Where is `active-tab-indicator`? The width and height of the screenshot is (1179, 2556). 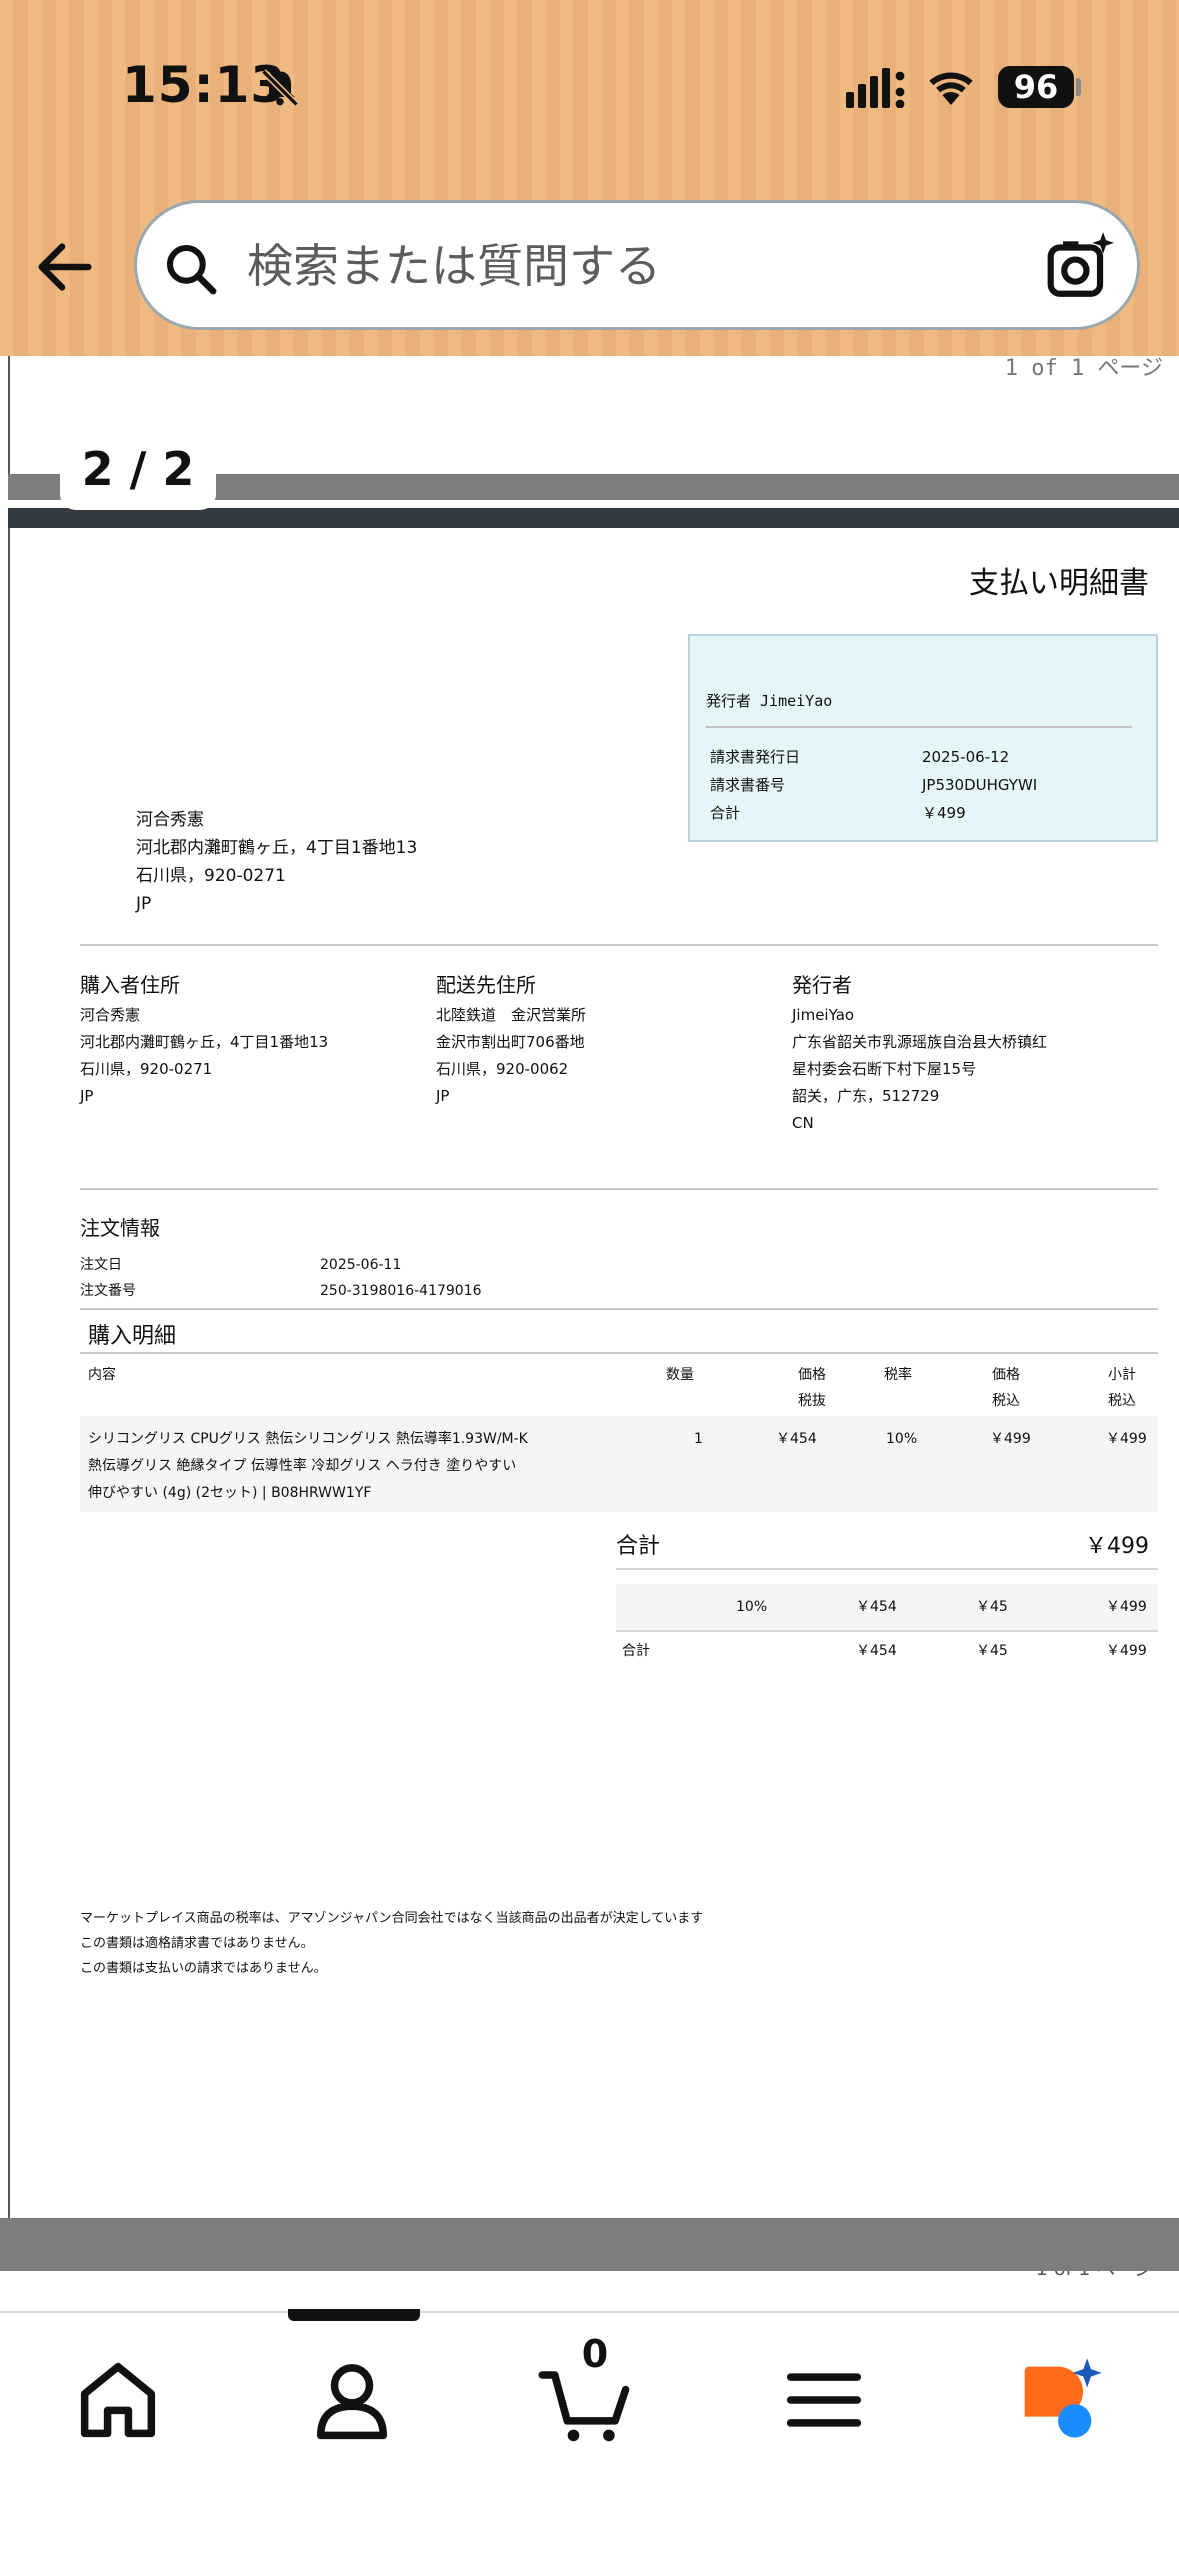
active-tab-indicator is located at coordinates (354, 2315).